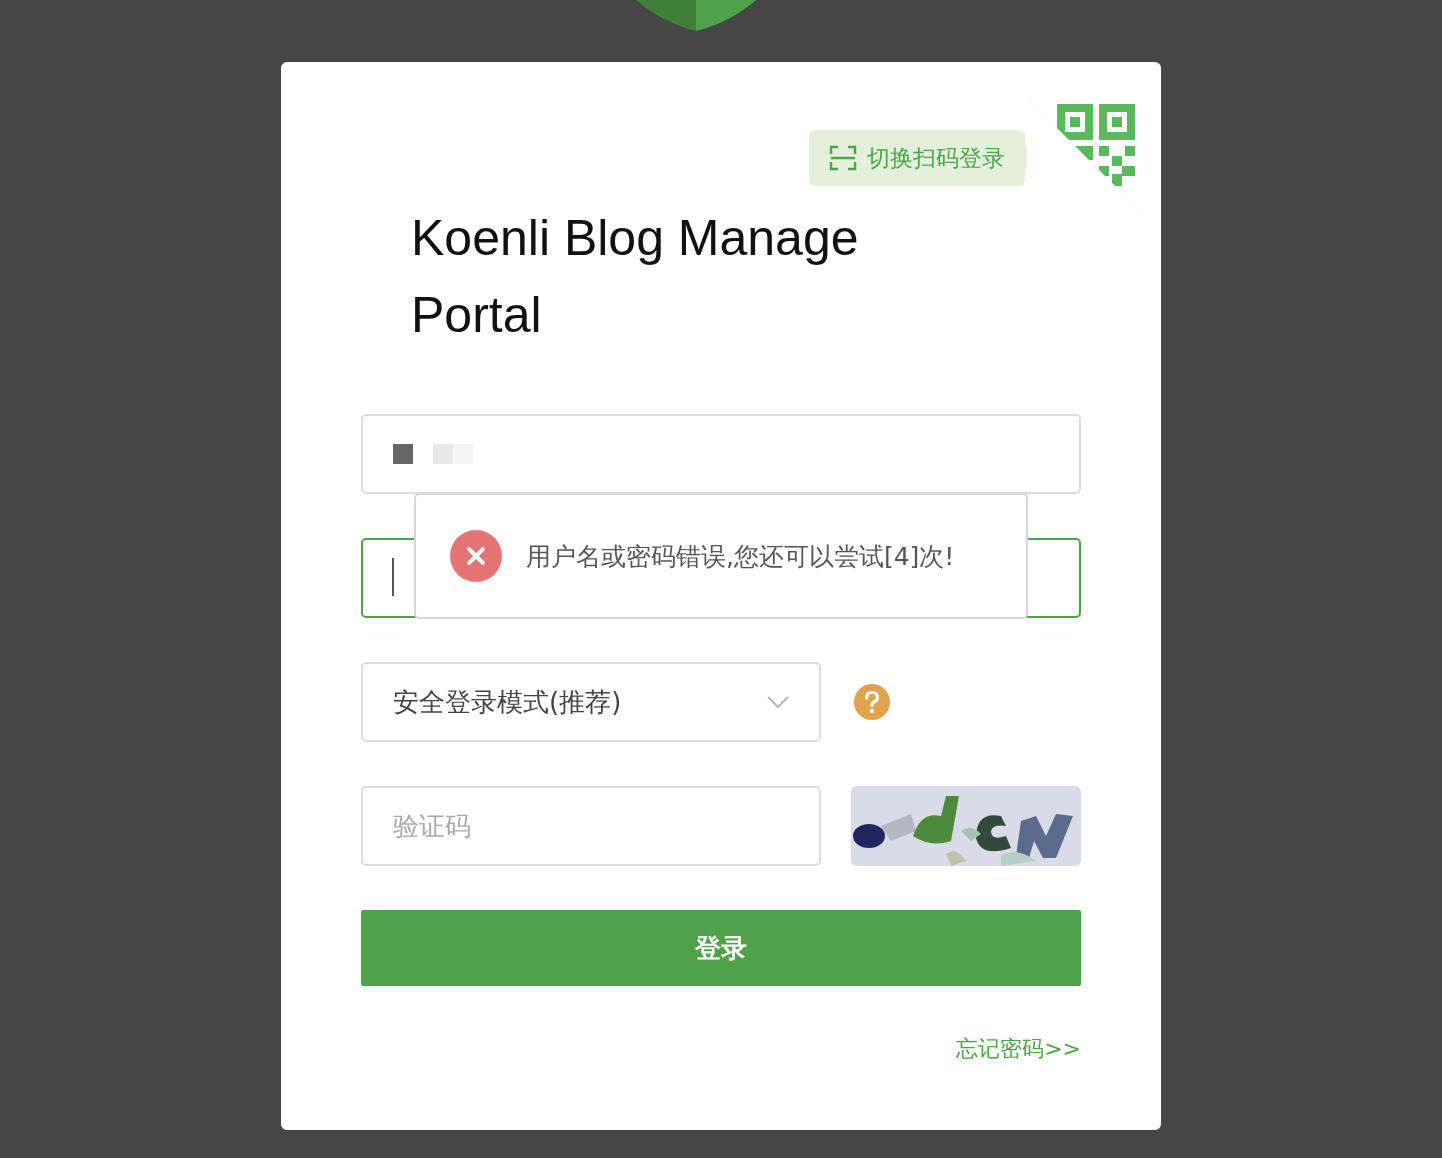 Image resolution: width=1442 pixels, height=1158 pixels. Describe the element at coordinates (393, 577) in the screenshot. I see `text-cursor-icon` at that location.